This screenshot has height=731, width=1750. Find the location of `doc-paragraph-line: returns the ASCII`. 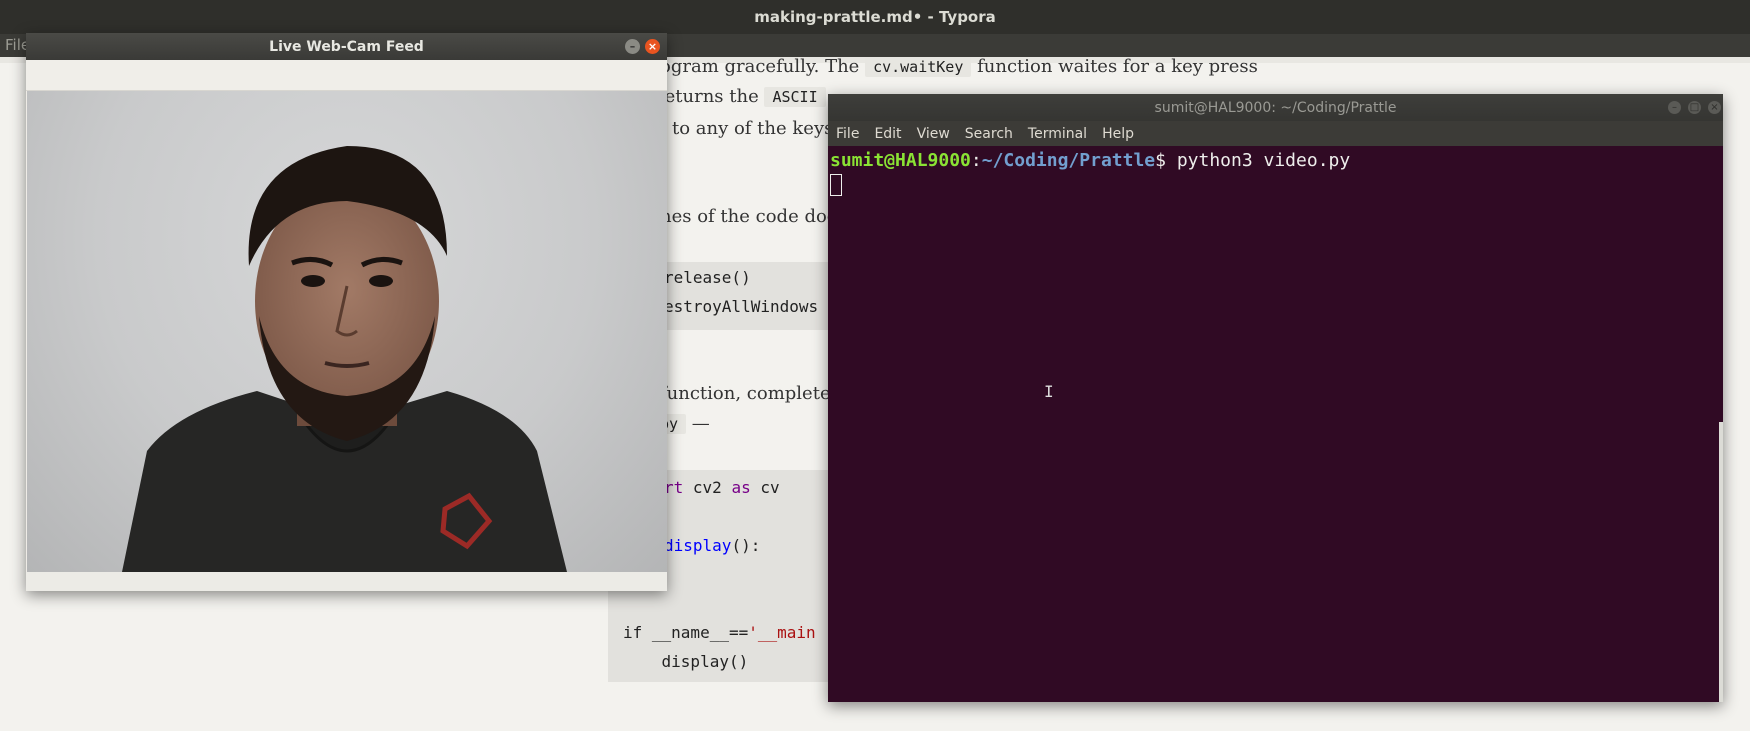

doc-paragraph-line: returns the ASCII is located at coordinates (741, 96).